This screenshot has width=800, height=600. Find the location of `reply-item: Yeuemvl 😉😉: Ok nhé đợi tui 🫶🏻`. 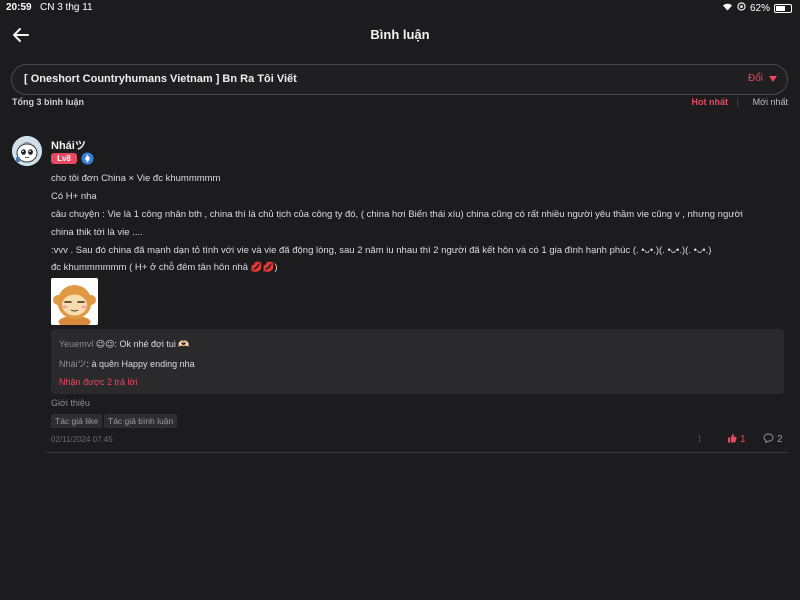

reply-item: Yeuemvl 😉😉: Ok nhé đợi tui 🫶🏻 is located at coordinates (124, 344).